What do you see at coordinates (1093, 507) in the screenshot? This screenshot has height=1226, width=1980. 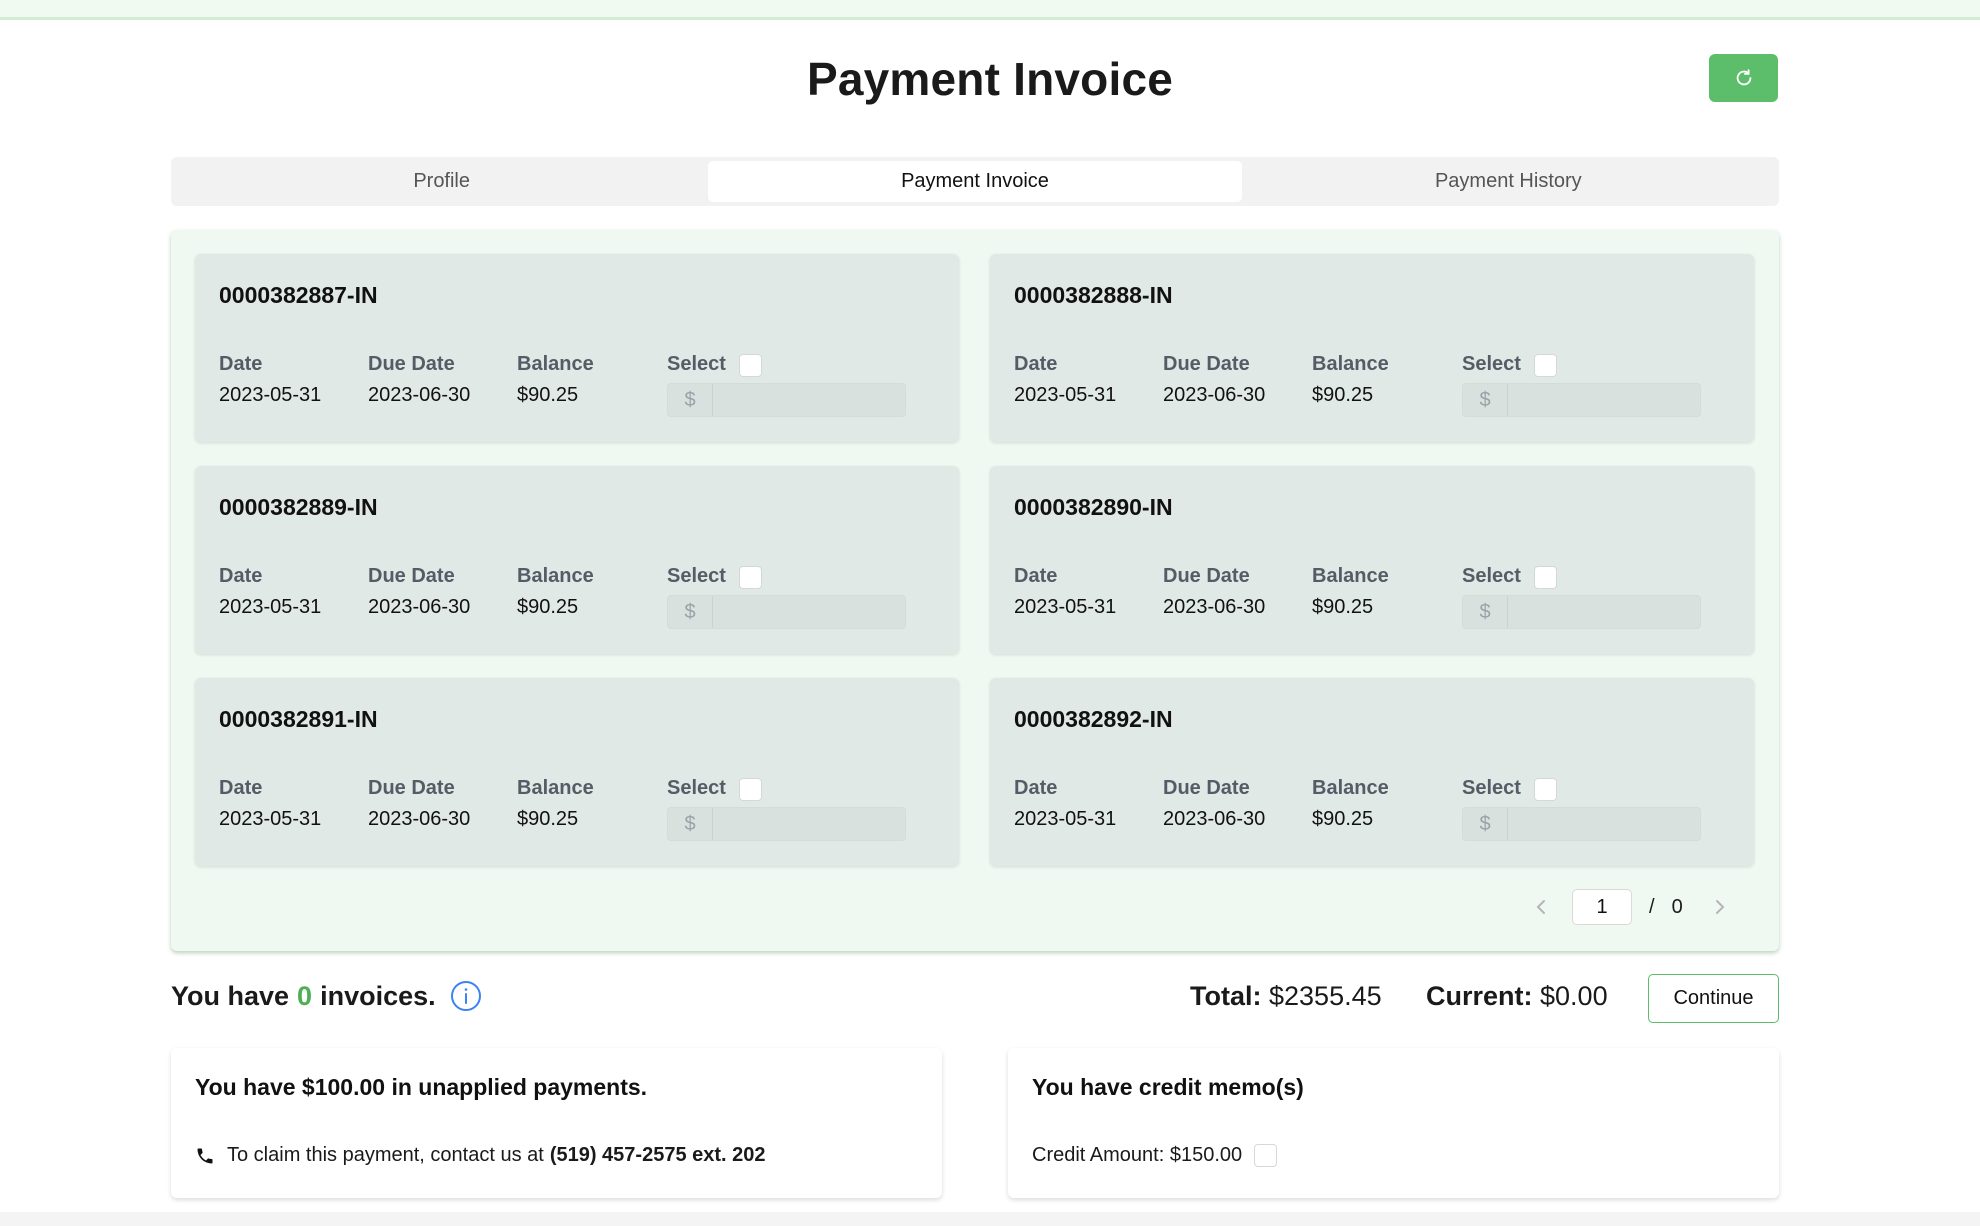 I see `invoice-id: 0000382890-IN` at bounding box center [1093, 507].